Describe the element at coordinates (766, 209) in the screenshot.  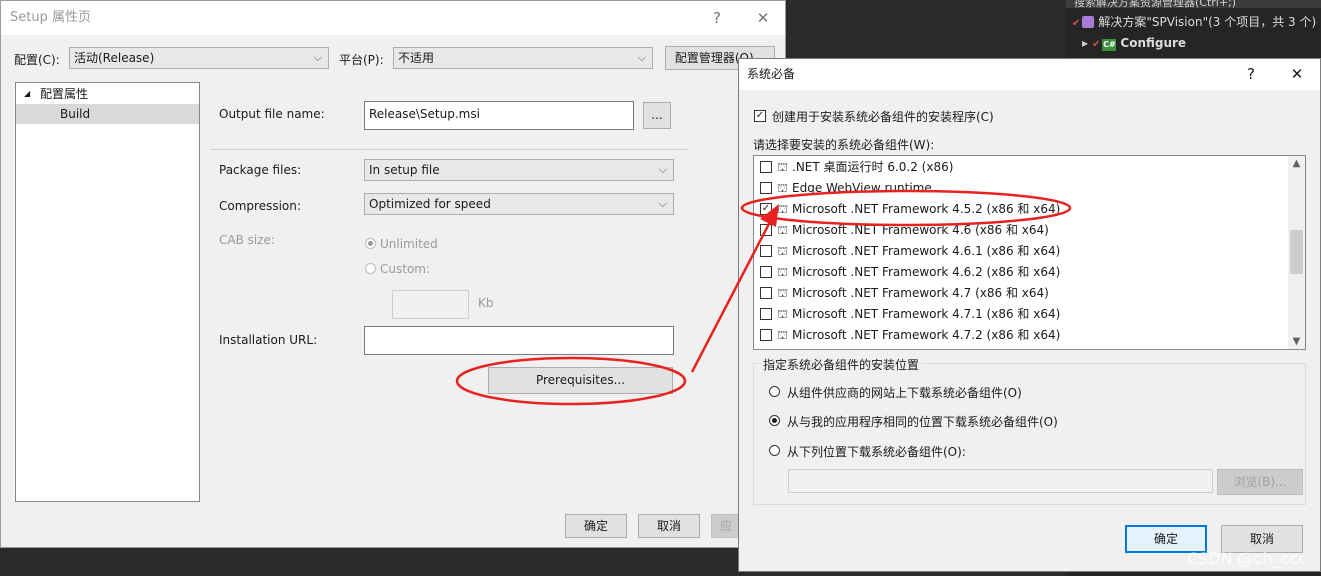
I see `component-checkbox: ✓` at that location.